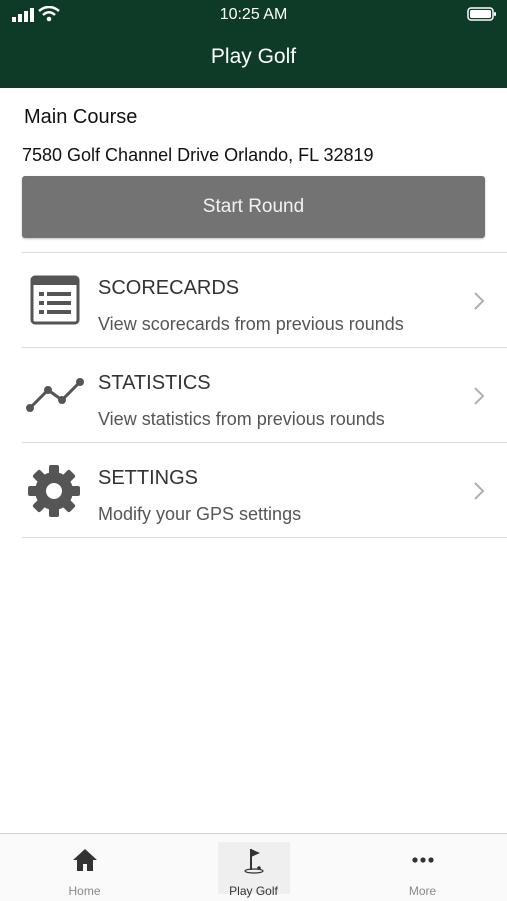 The height and width of the screenshot is (901, 507). What do you see at coordinates (481, 14) in the screenshot?
I see `battery-icon` at bounding box center [481, 14].